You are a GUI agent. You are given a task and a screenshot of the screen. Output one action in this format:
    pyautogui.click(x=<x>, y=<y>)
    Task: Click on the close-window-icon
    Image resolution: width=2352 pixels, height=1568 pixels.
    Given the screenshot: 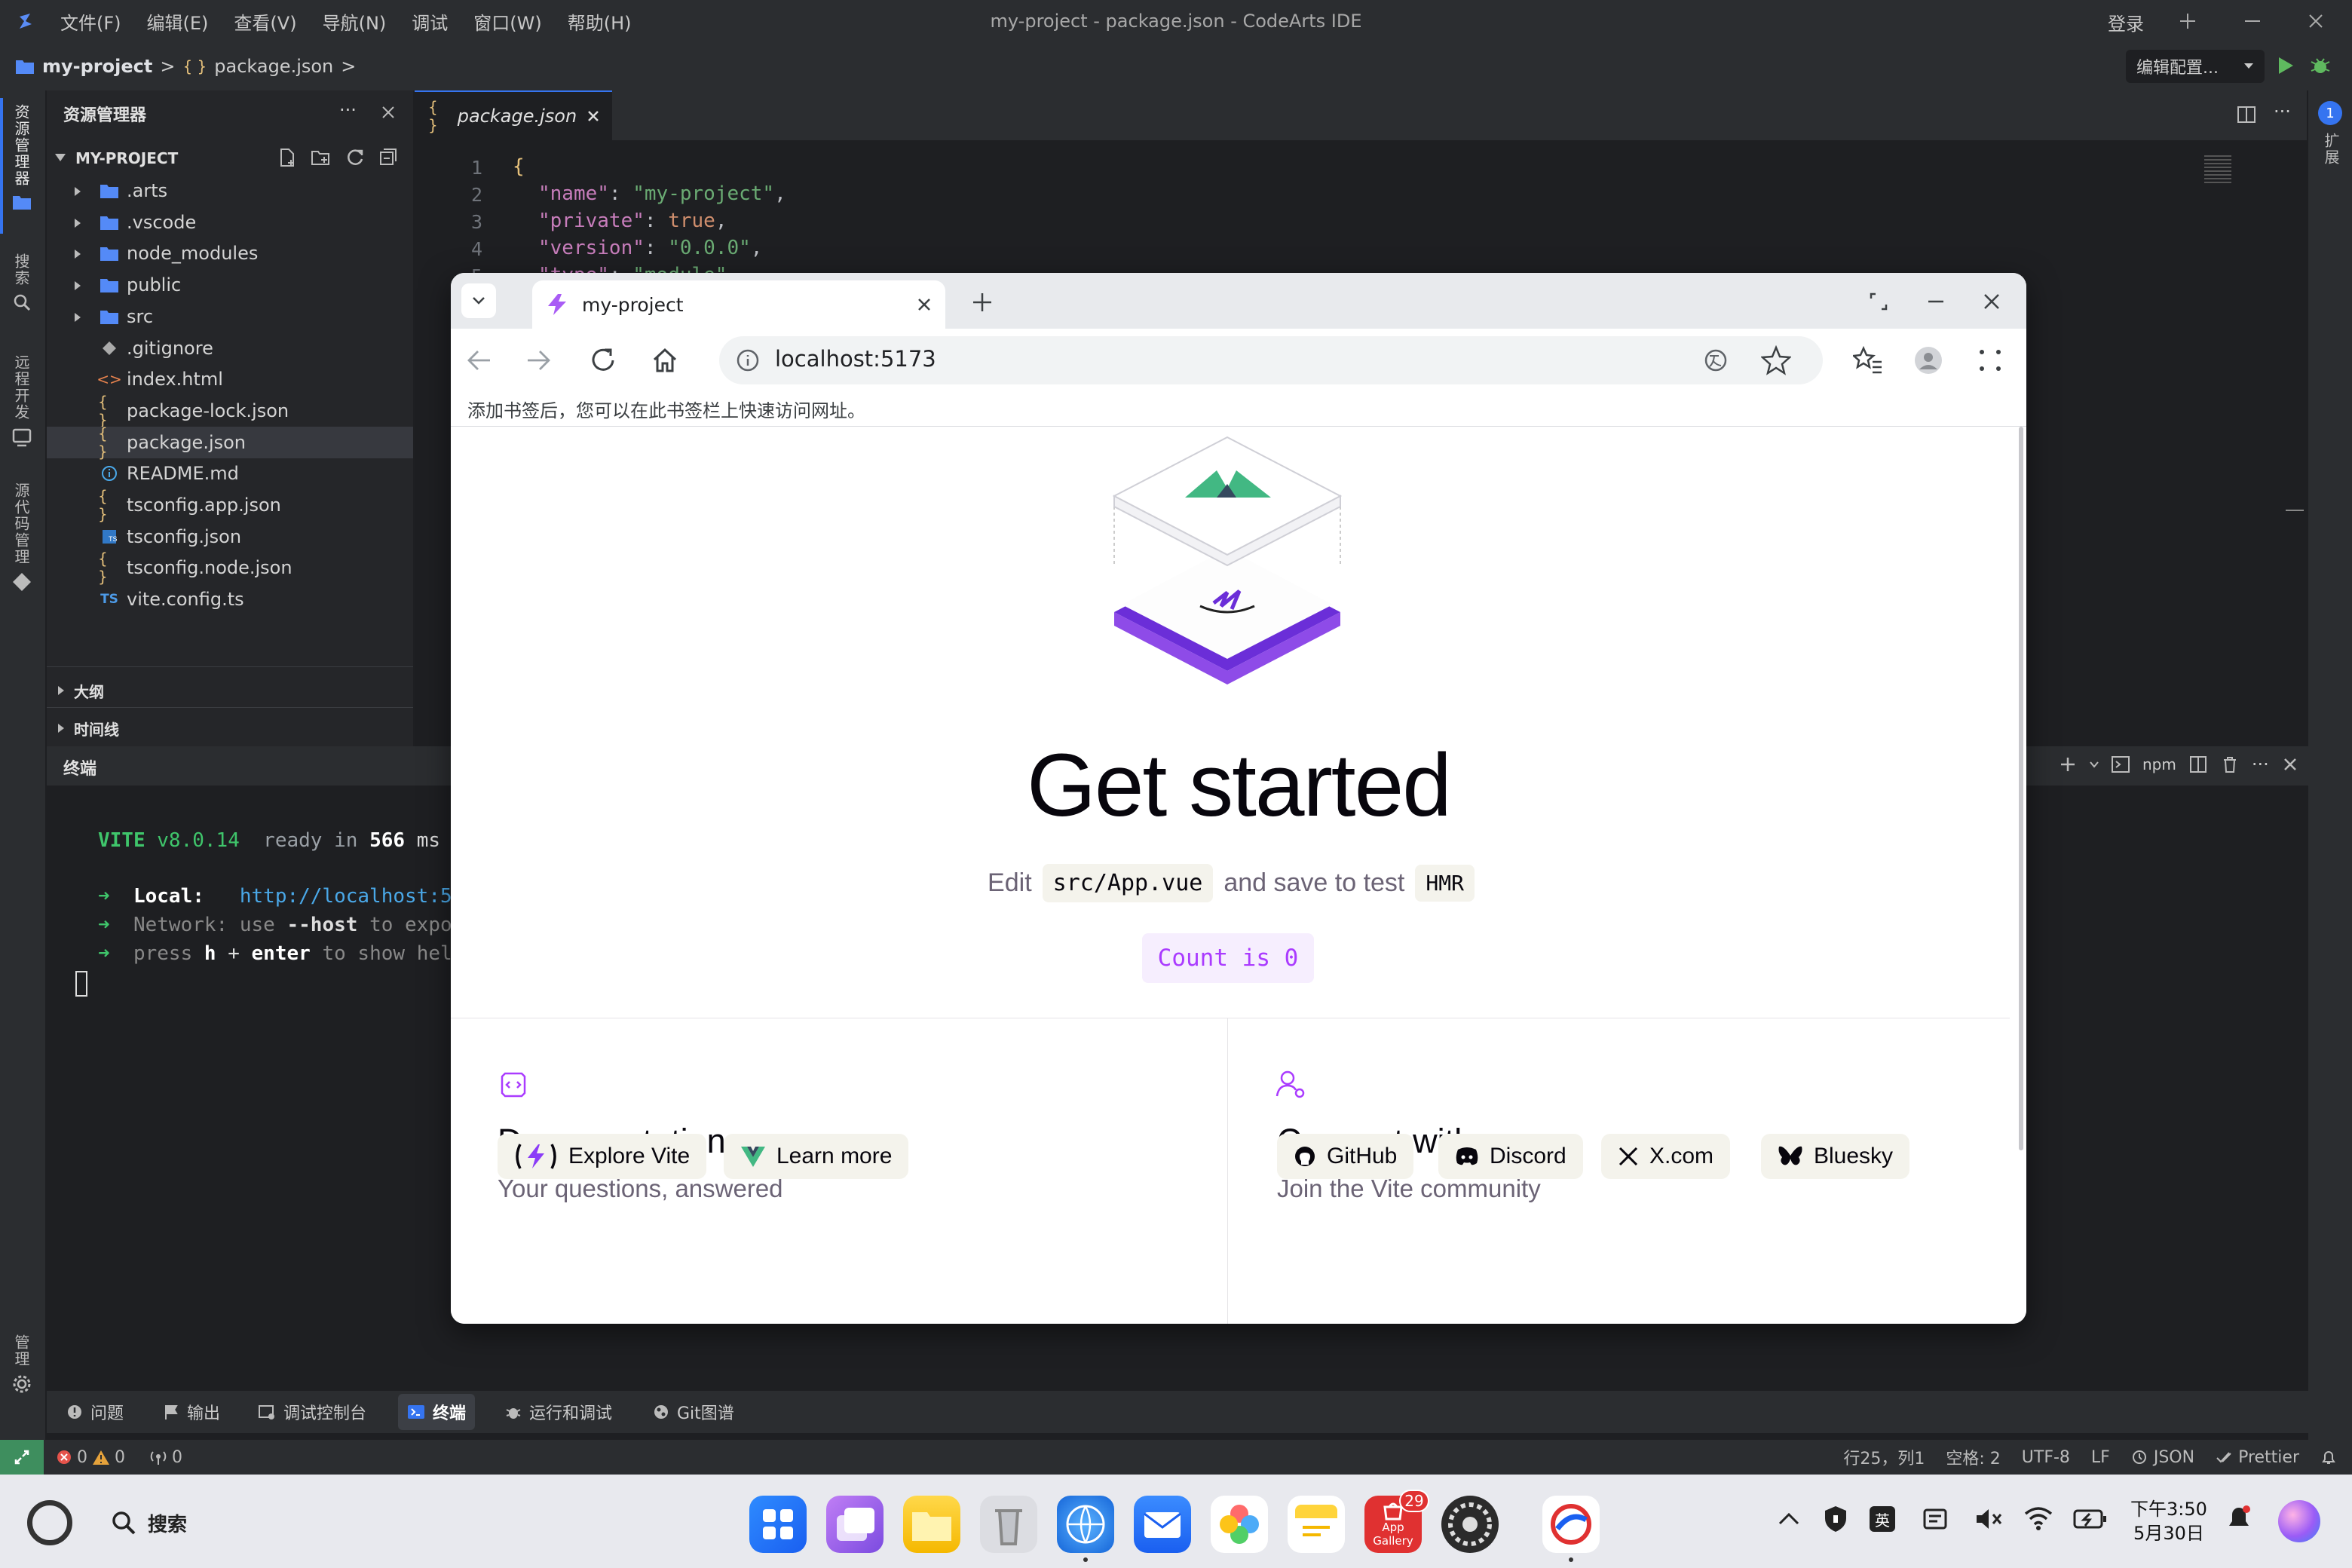 What is the action you would take?
    pyautogui.click(x=2316, y=21)
    